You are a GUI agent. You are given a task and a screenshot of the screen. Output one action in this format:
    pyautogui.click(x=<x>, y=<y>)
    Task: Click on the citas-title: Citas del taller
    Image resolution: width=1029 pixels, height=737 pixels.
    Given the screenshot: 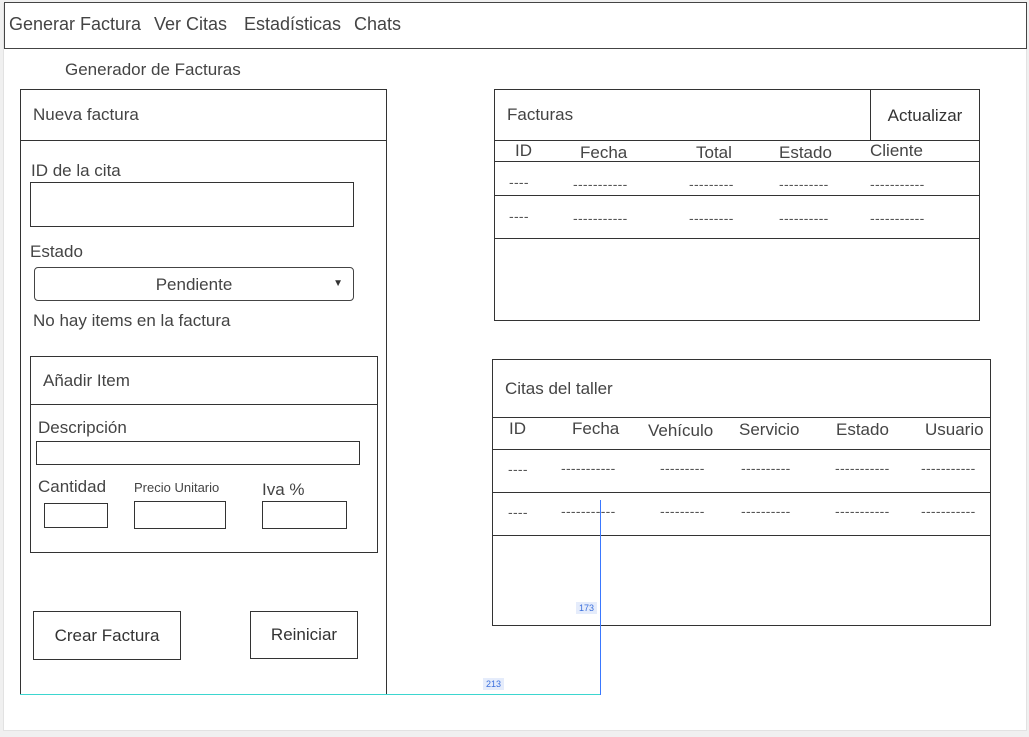 What is the action you would take?
    pyautogui.click(x=559, y=388)
    